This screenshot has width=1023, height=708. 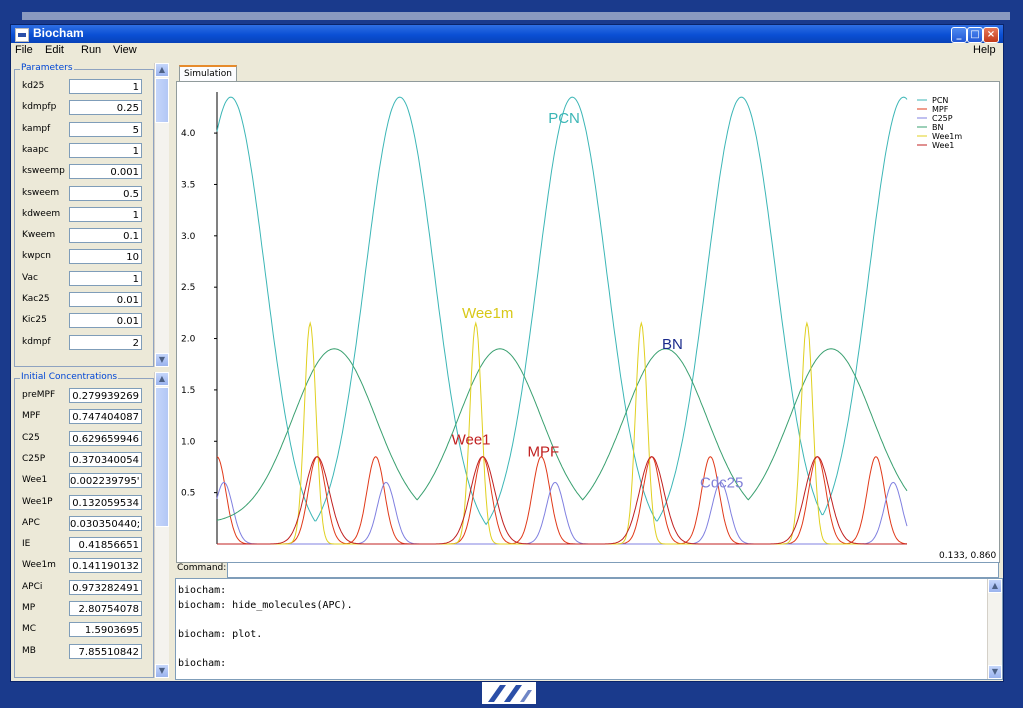 What do you see at coordinates (105, 342) in the screenshot?
I see `parameter-value-field: 2` at bounding box center [105, 342].